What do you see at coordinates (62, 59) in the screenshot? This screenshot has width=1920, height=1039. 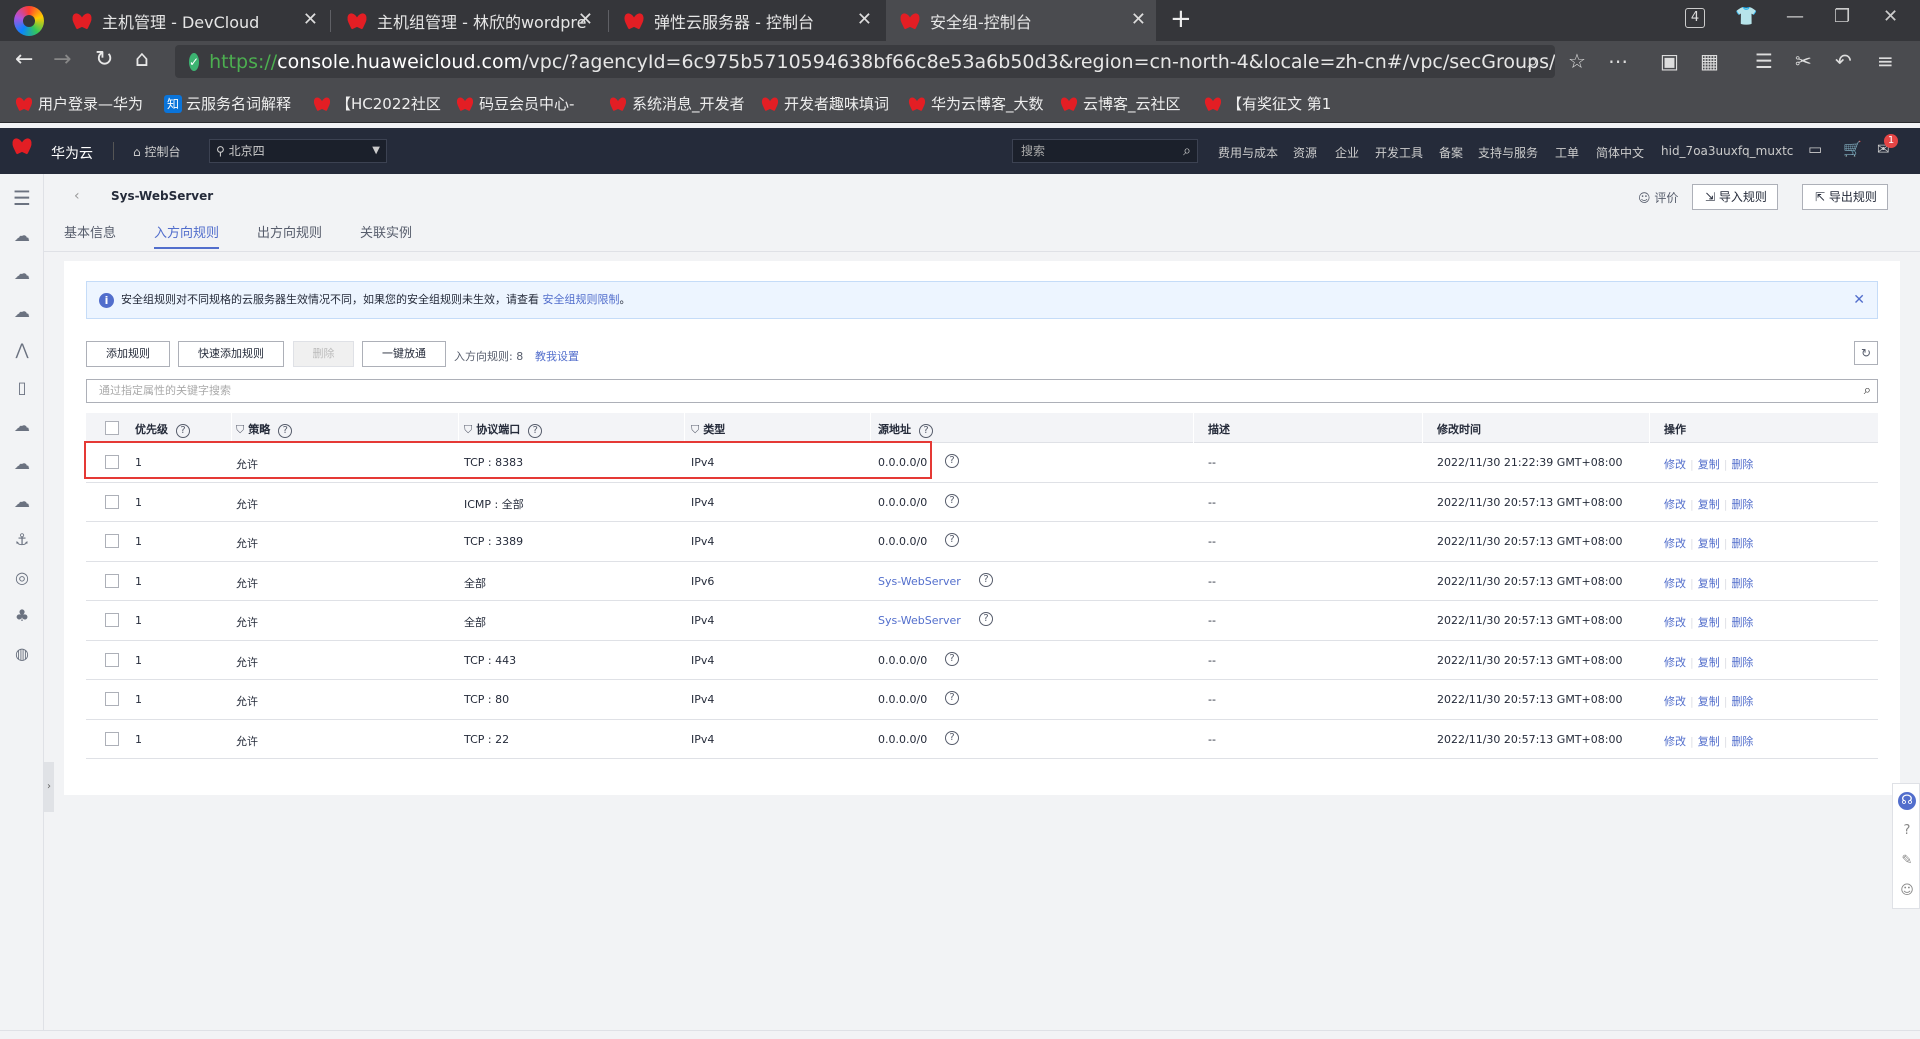 I see `forward-icon: →` at bounding box center [62, 59].